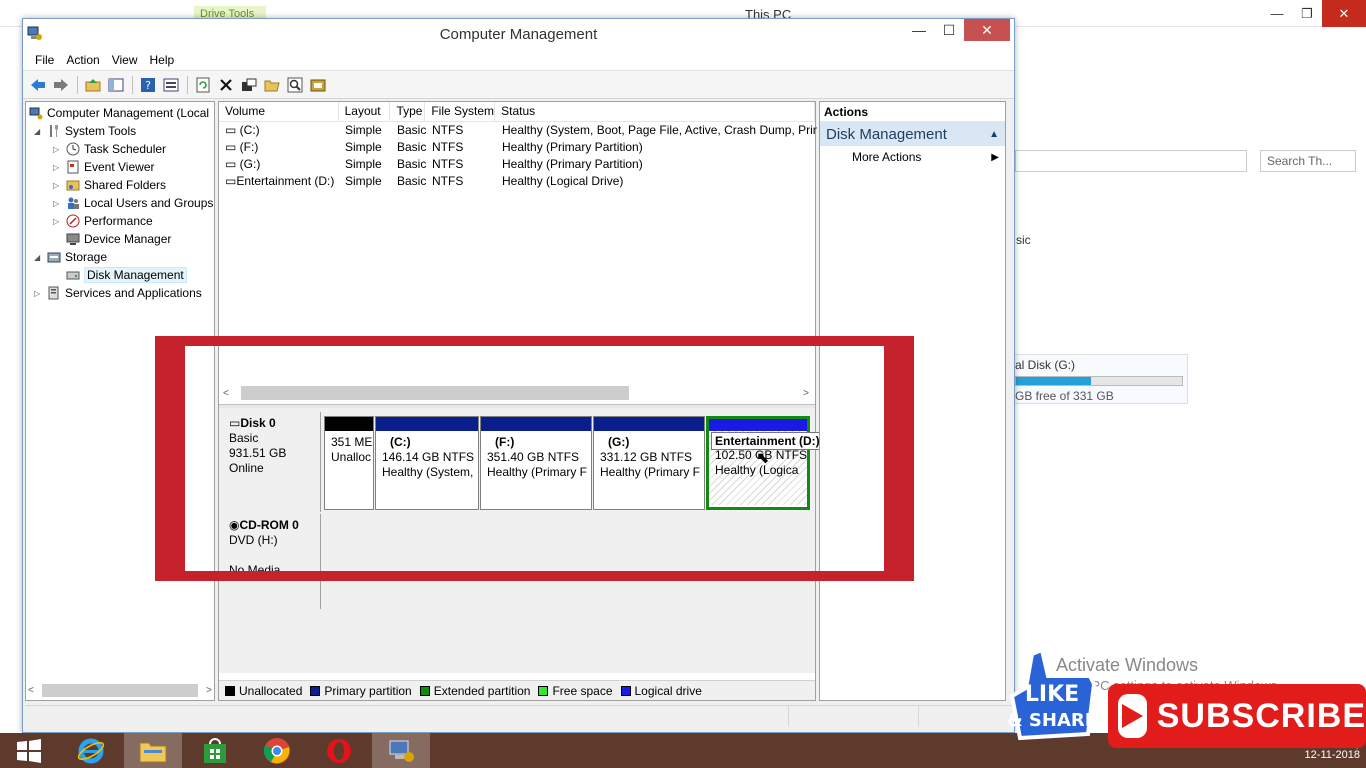 Image resolution: width=1366 pixels, height=768 pixels. What do you see at coordinates (125, 59) in the screenshot?
I see `menu-view: View` at bounding box center [125, 59].